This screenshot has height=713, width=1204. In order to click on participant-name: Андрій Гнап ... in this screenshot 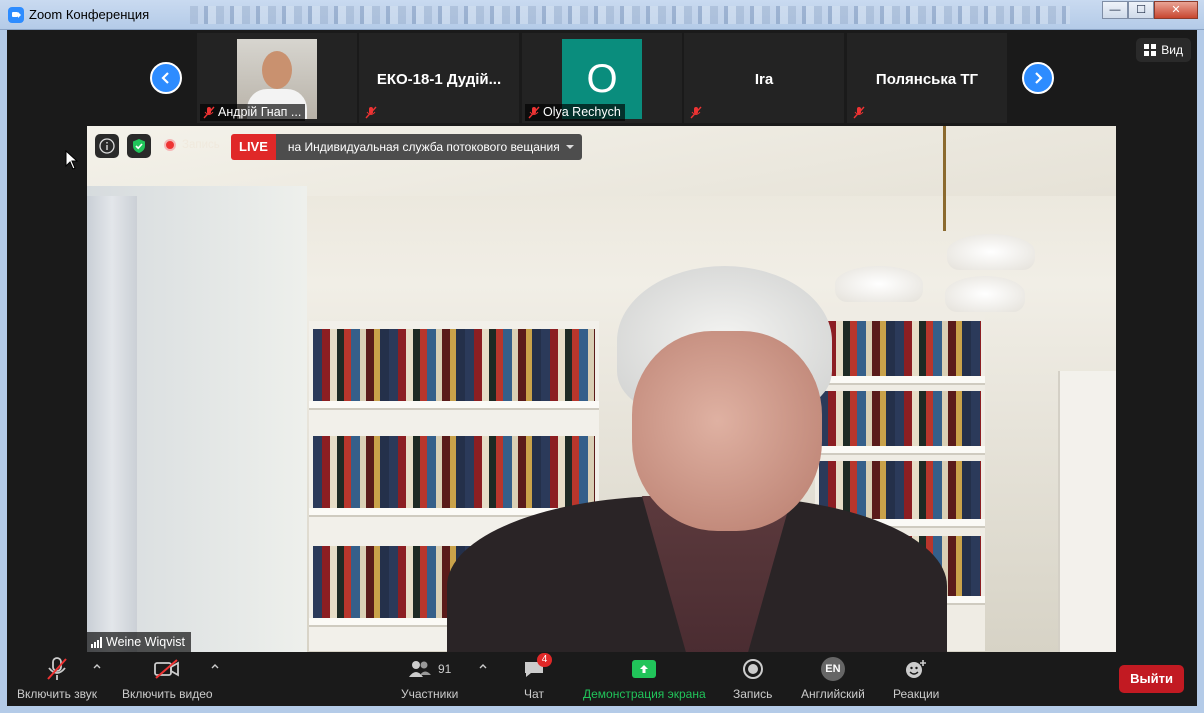, I will do `click(260, 112)`.